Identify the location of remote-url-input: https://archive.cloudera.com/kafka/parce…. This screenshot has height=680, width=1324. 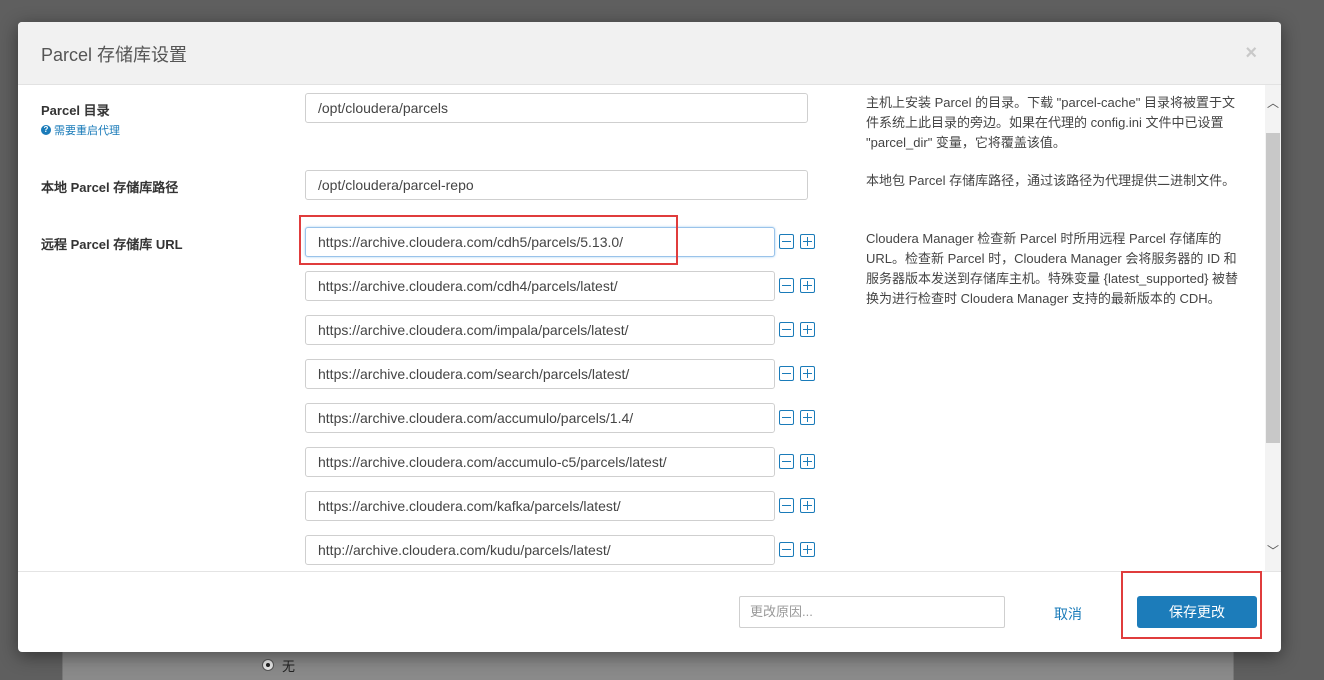
(540, 506).